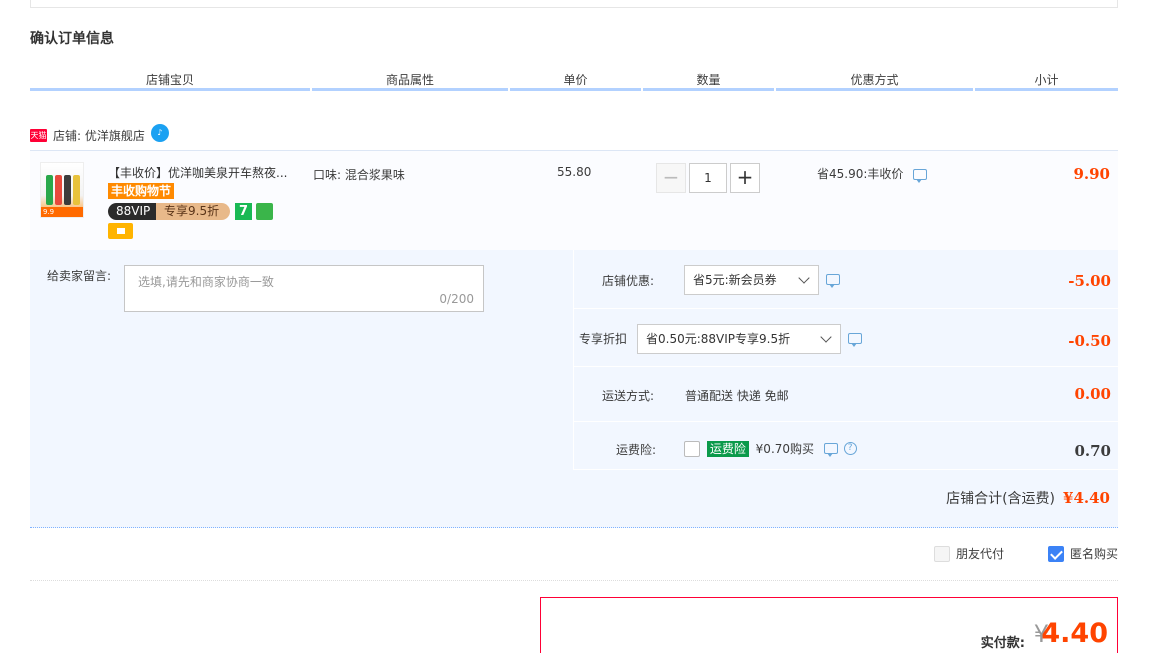 The width and height of the screenshot is (1153, 653). What do you see at coordinates (79, 276) in the screenshot?
I see `seller-message-label: 给卖家留言:` at bounding box center [79, 276].